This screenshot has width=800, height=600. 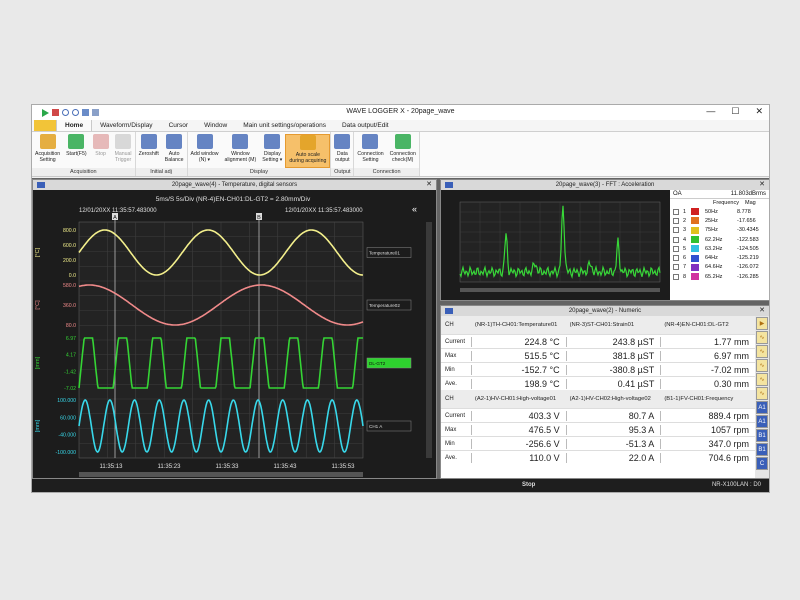 What do you see at coordinates (735, 111) in the screenshot?
I see `maximize-button: ☐` at bounding box center [735, 111].